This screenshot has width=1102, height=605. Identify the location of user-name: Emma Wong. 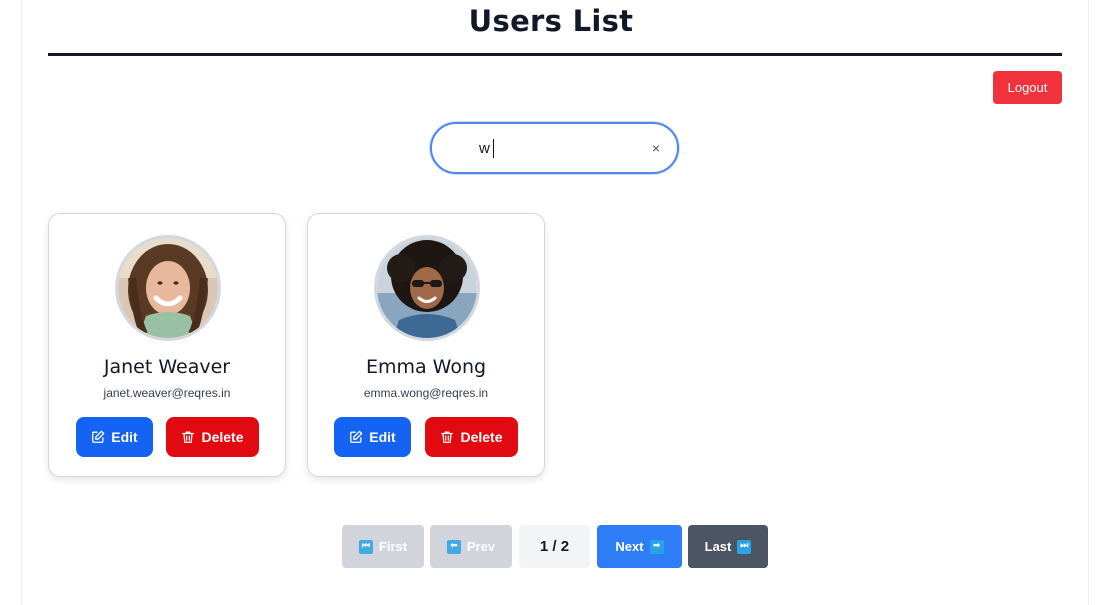
(426, 367).